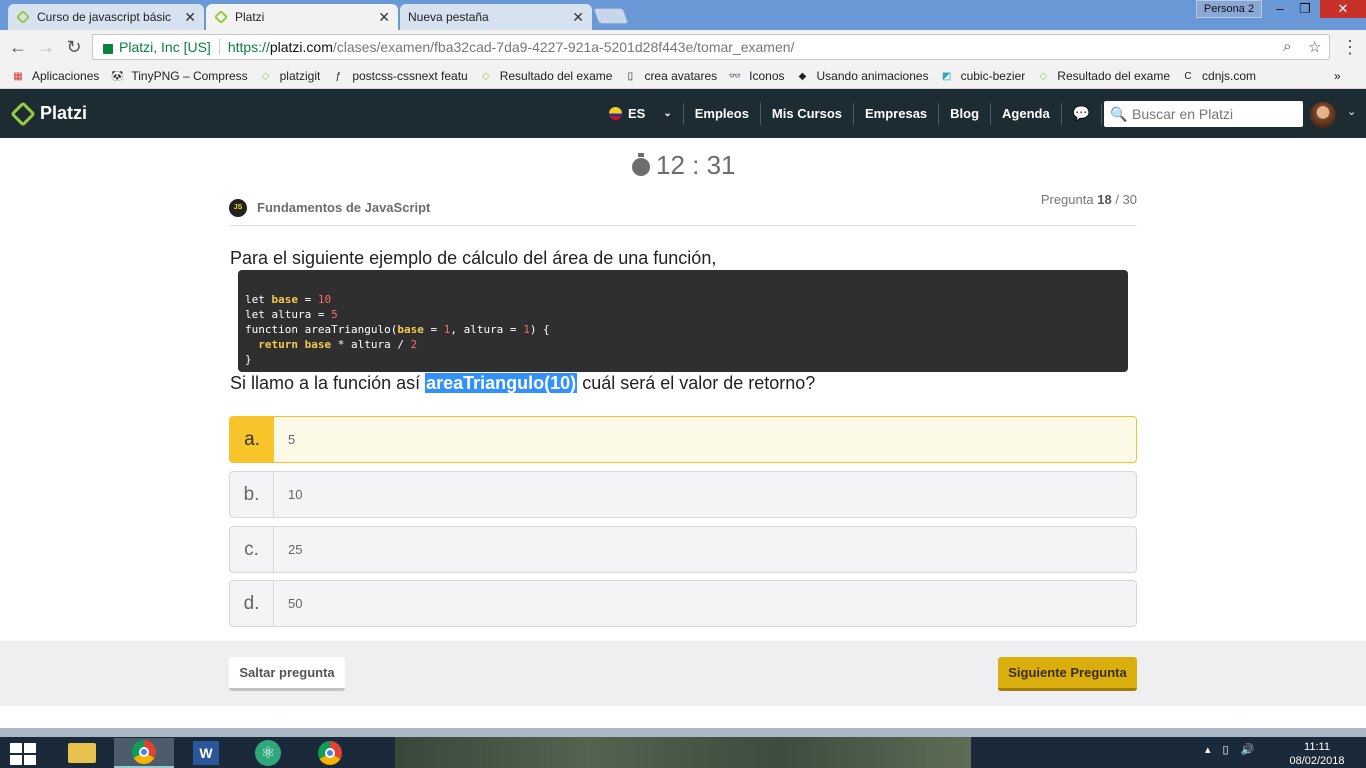 The image size is (1366, 768). Describe the element at coordinates (496, 17) in the screenshot. I see `tab-nueva-pestana: Nueva pestaña ✕` at that location.